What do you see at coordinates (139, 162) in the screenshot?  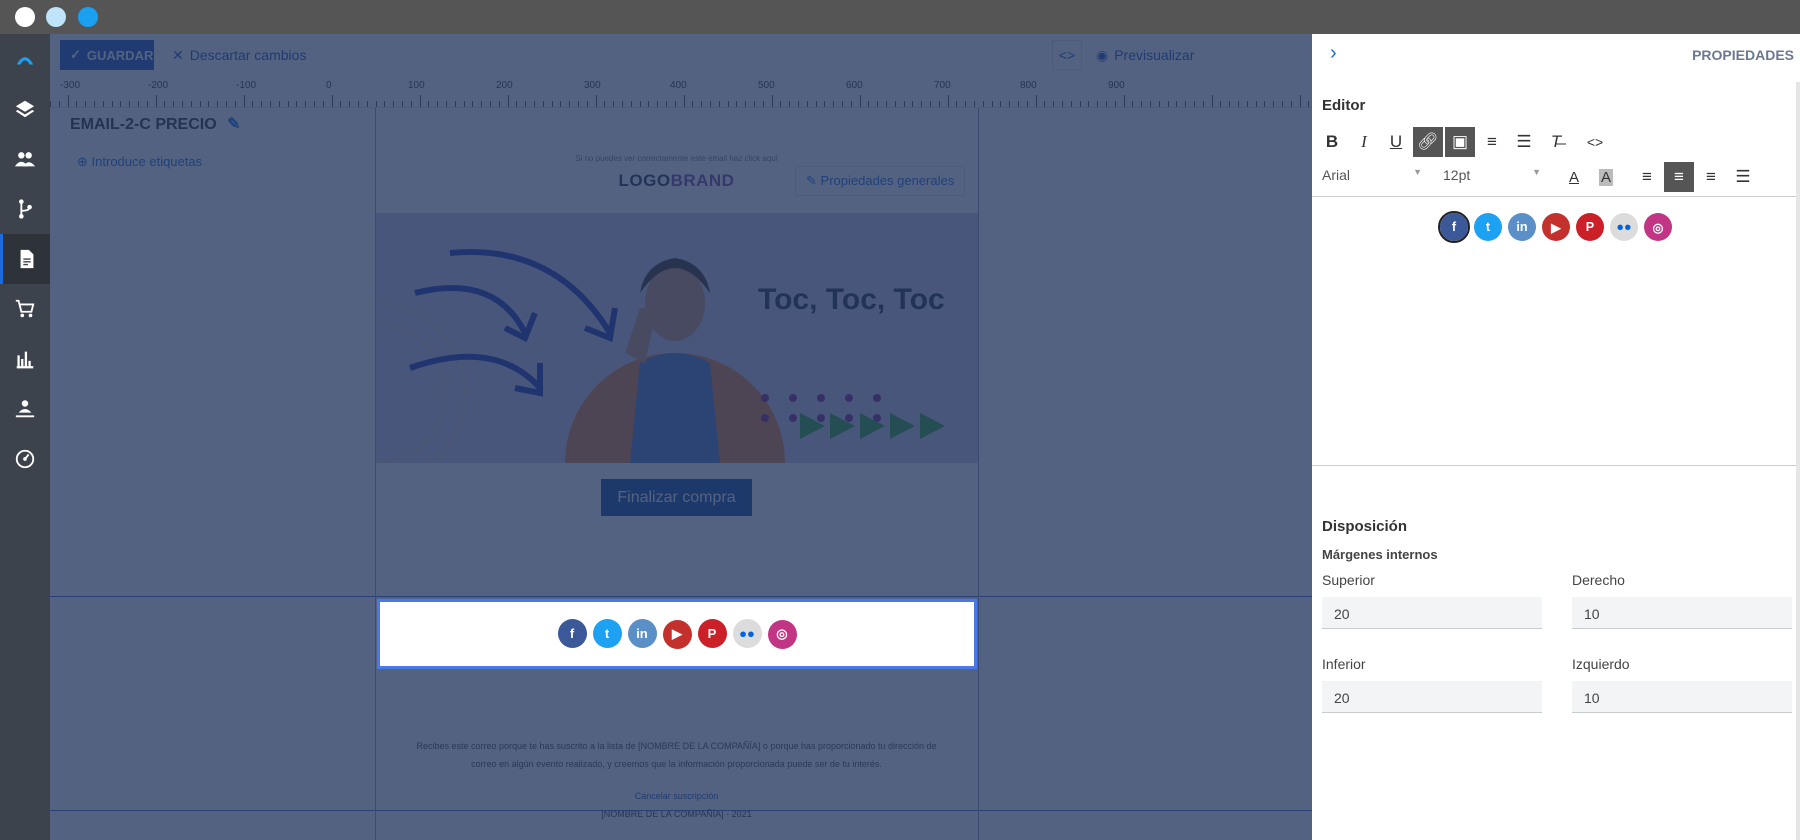 I see `tags-input: ⊕ Introduce etiquetas` at bounding box center [139, 162].